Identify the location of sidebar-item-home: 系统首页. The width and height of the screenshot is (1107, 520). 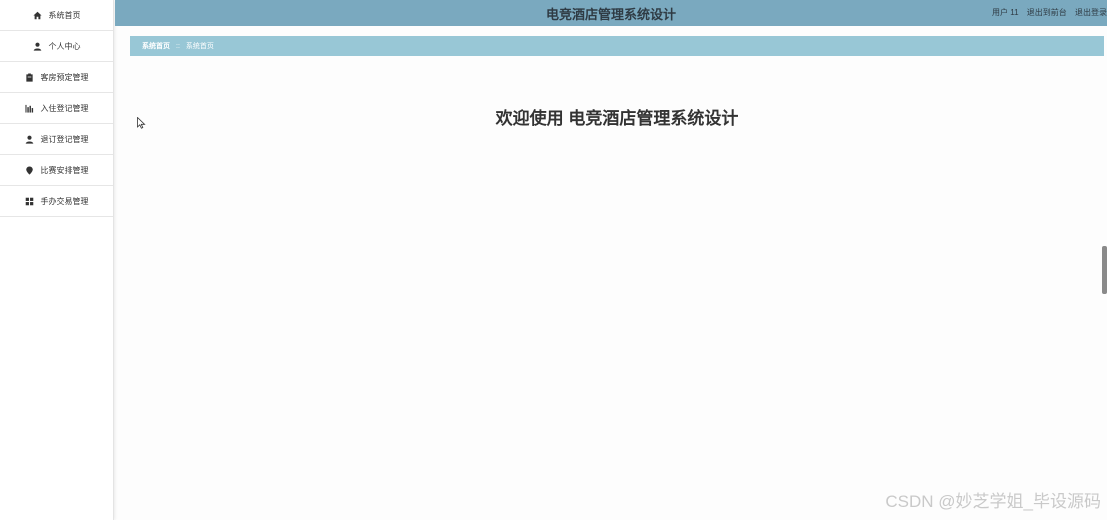
(56, 15).